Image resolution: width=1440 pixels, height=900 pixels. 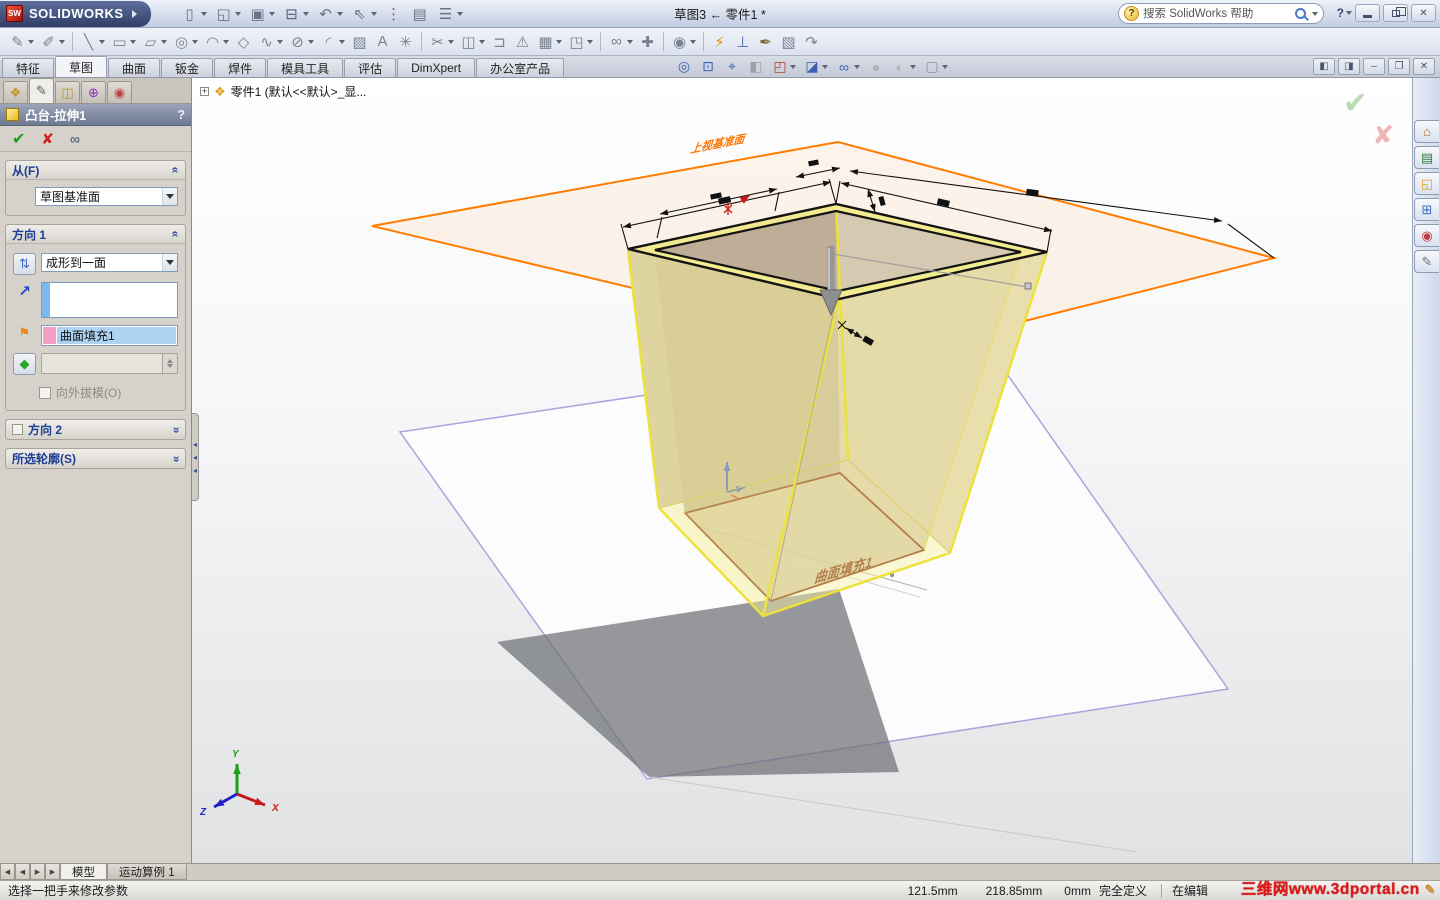 What do you see at coordinates (816, 66) in the screenshot?
I see `view-tool-button: ◪` at bounding box center [816, 66].